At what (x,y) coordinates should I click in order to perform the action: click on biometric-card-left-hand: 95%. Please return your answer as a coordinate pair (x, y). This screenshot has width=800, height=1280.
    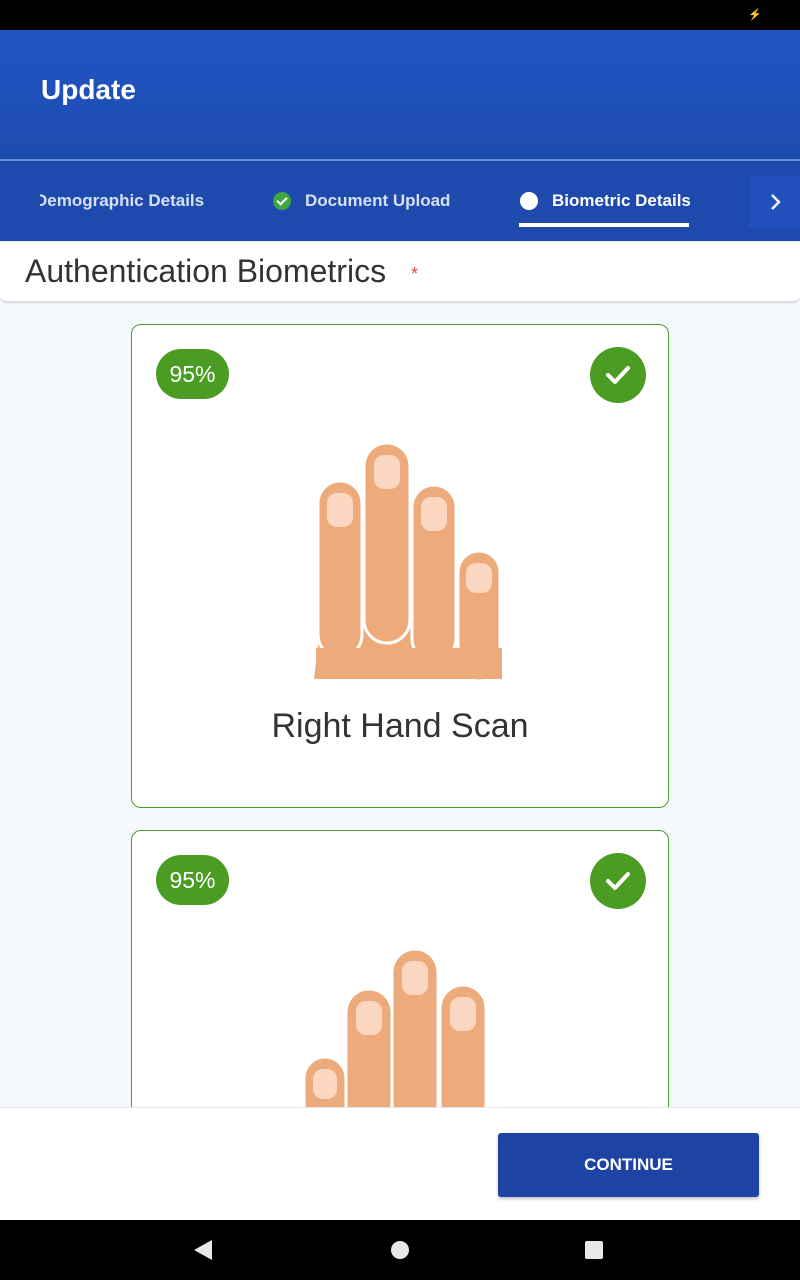
    Looking at the image, I should click on (400, 968).